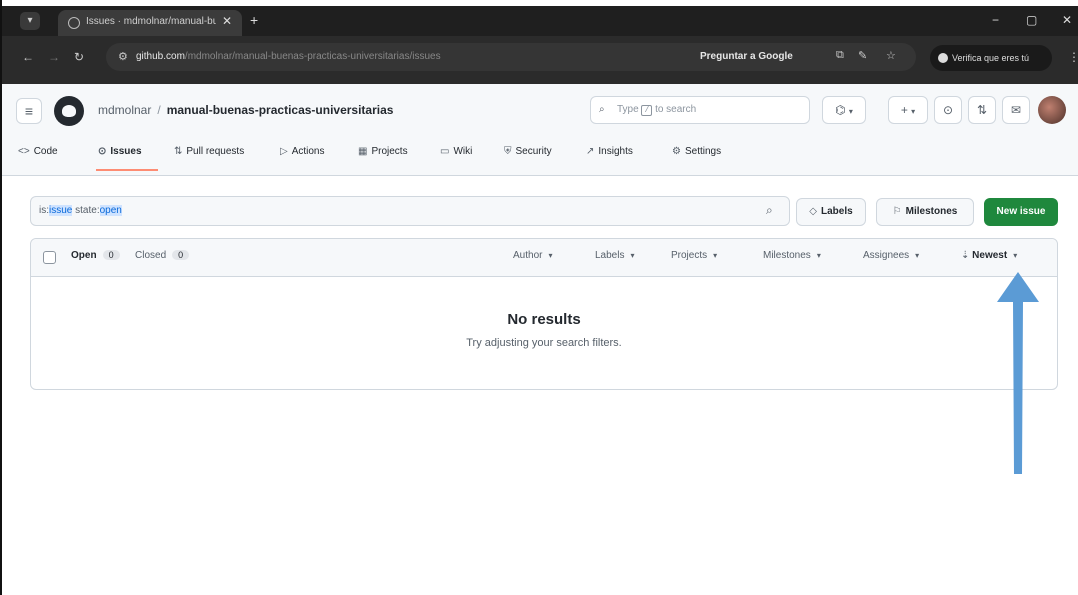  Describe the element at coordinates (967, 255) in the screenshot. I see `sort-icon: ⇣` at that location.